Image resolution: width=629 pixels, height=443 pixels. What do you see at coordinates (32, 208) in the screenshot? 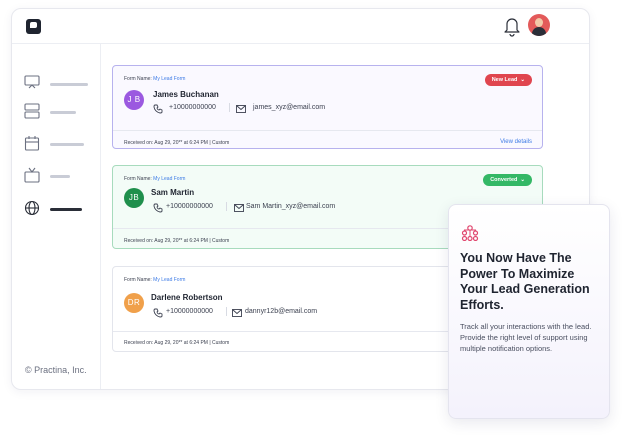
I see `globe-icon` at bounding box center [32, 208].